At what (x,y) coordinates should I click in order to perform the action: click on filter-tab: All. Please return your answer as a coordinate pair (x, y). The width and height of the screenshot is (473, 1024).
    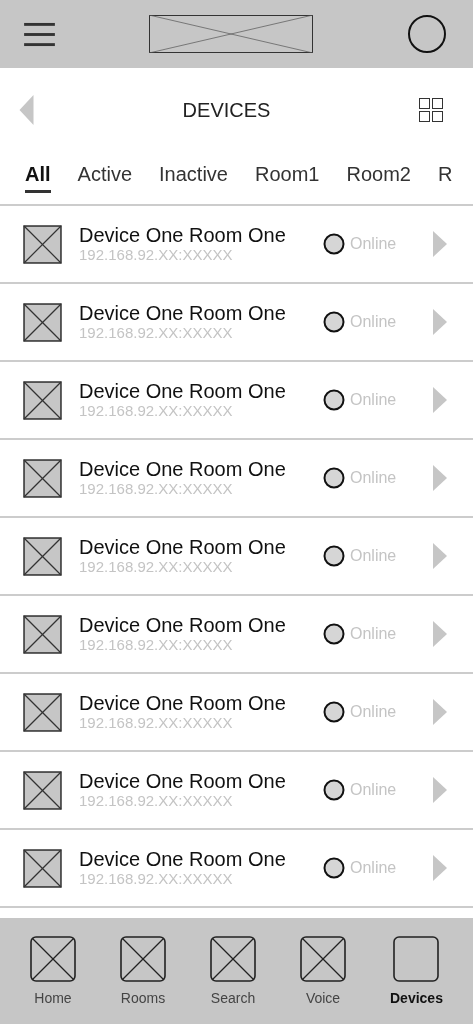
    Looking at the image, I should click on (38, 178).